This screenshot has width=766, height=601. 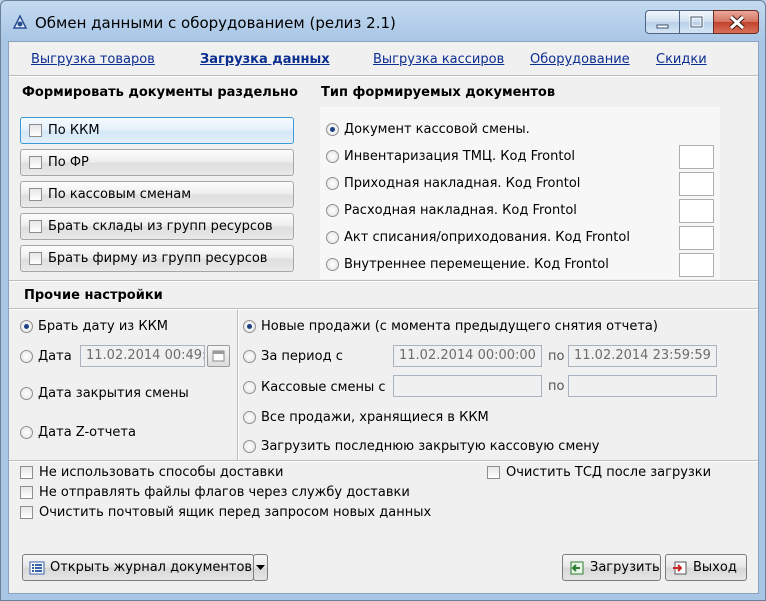 I want to click on period-from-input: 11.02.2014 00:00:00, so click(x=467, y=356).